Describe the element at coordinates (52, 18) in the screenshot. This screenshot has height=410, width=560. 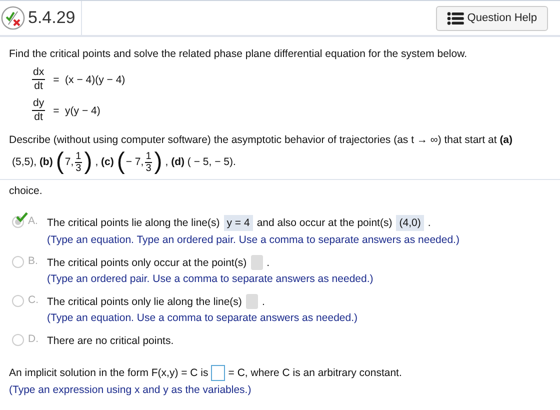
I see `question-number: 5.4.29` at that location.